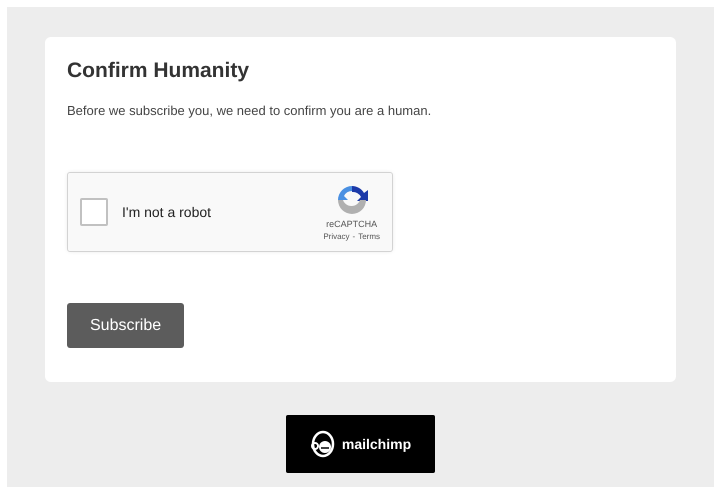  I want to click on form-title: Confirm Humanity, so click(158, 71).